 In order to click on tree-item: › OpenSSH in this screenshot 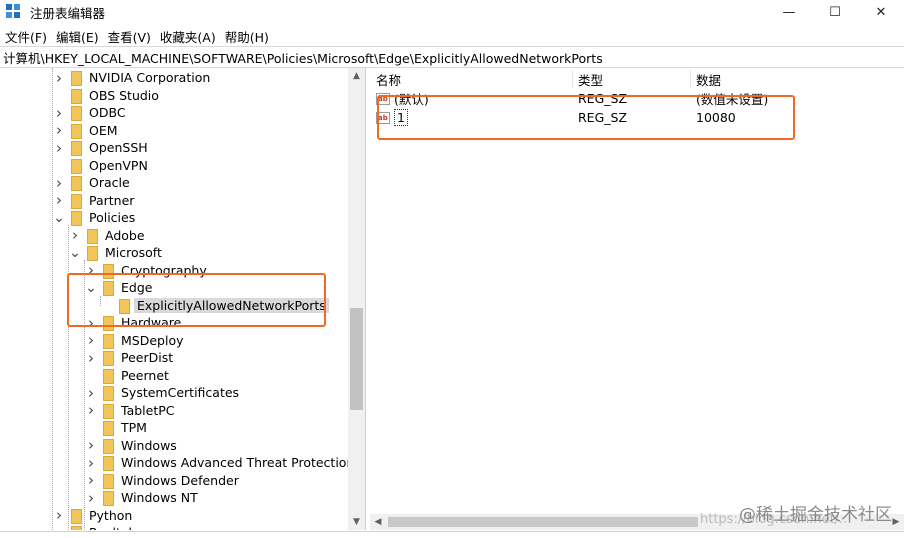, I will do `click(100, 148)`.